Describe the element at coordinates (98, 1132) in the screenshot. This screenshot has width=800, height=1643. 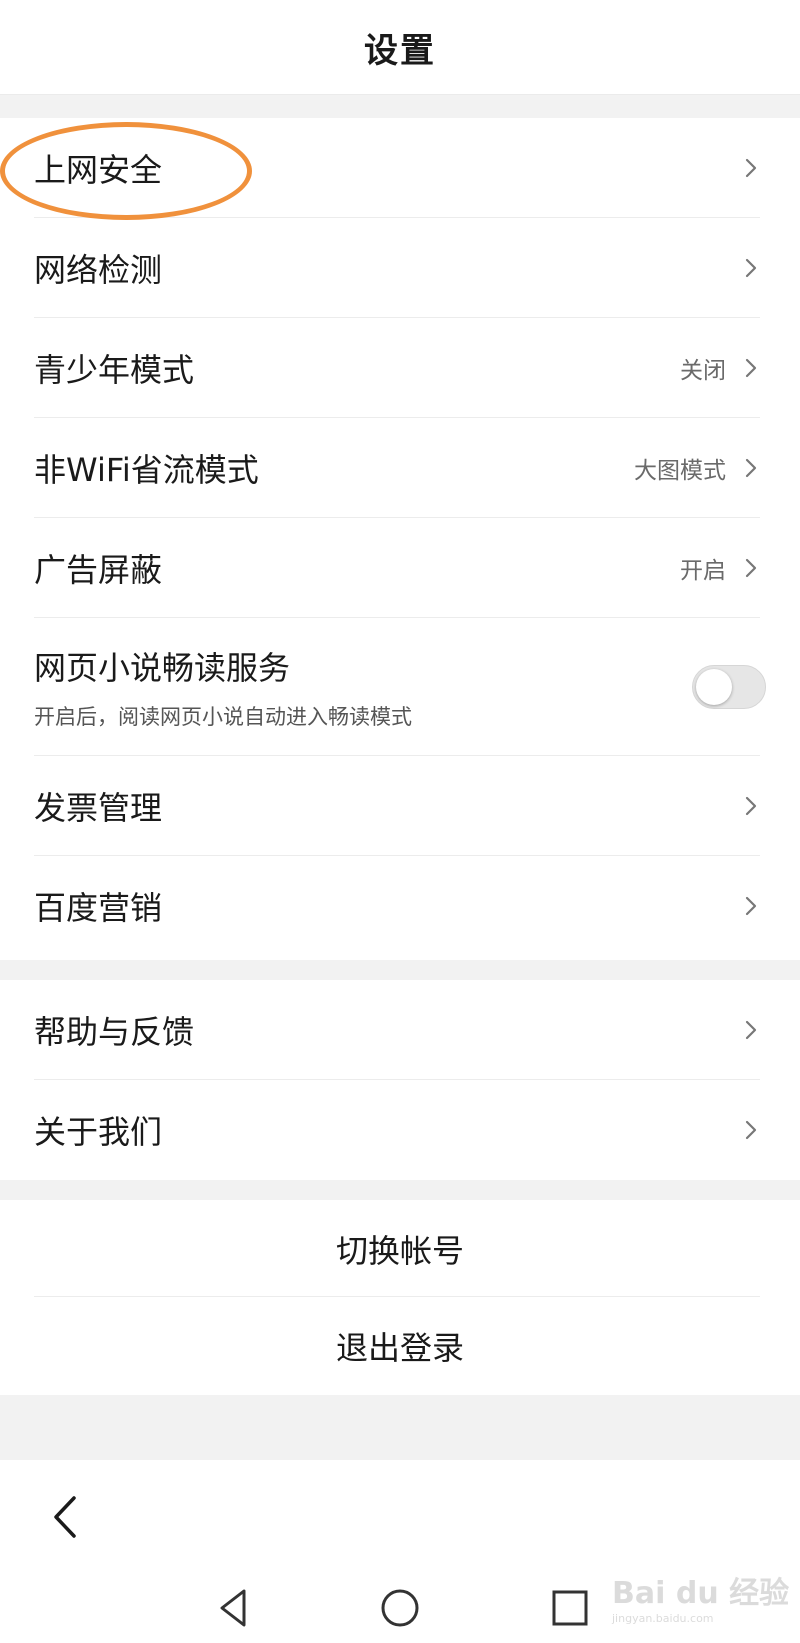
I see `setting-label: 关于我们` at that location.